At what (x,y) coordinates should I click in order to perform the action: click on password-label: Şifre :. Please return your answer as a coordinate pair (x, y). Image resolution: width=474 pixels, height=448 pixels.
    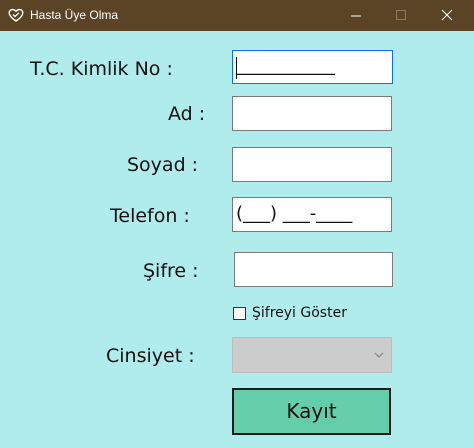
    Looking at the image, I should click on (171, 271).